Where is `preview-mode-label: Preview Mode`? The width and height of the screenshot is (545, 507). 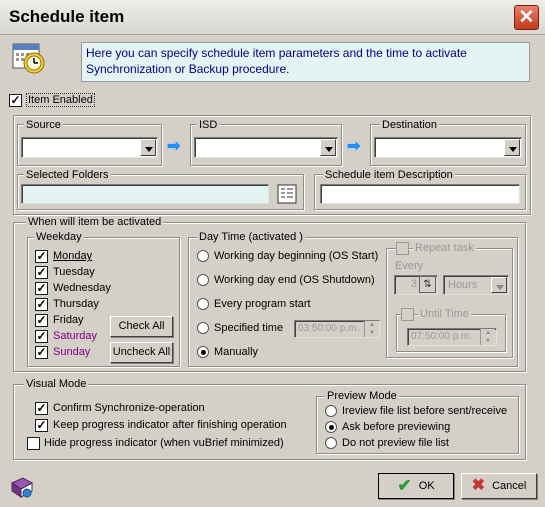 preview-mode-label: Preview Mode is located at coordinates (362, 396).